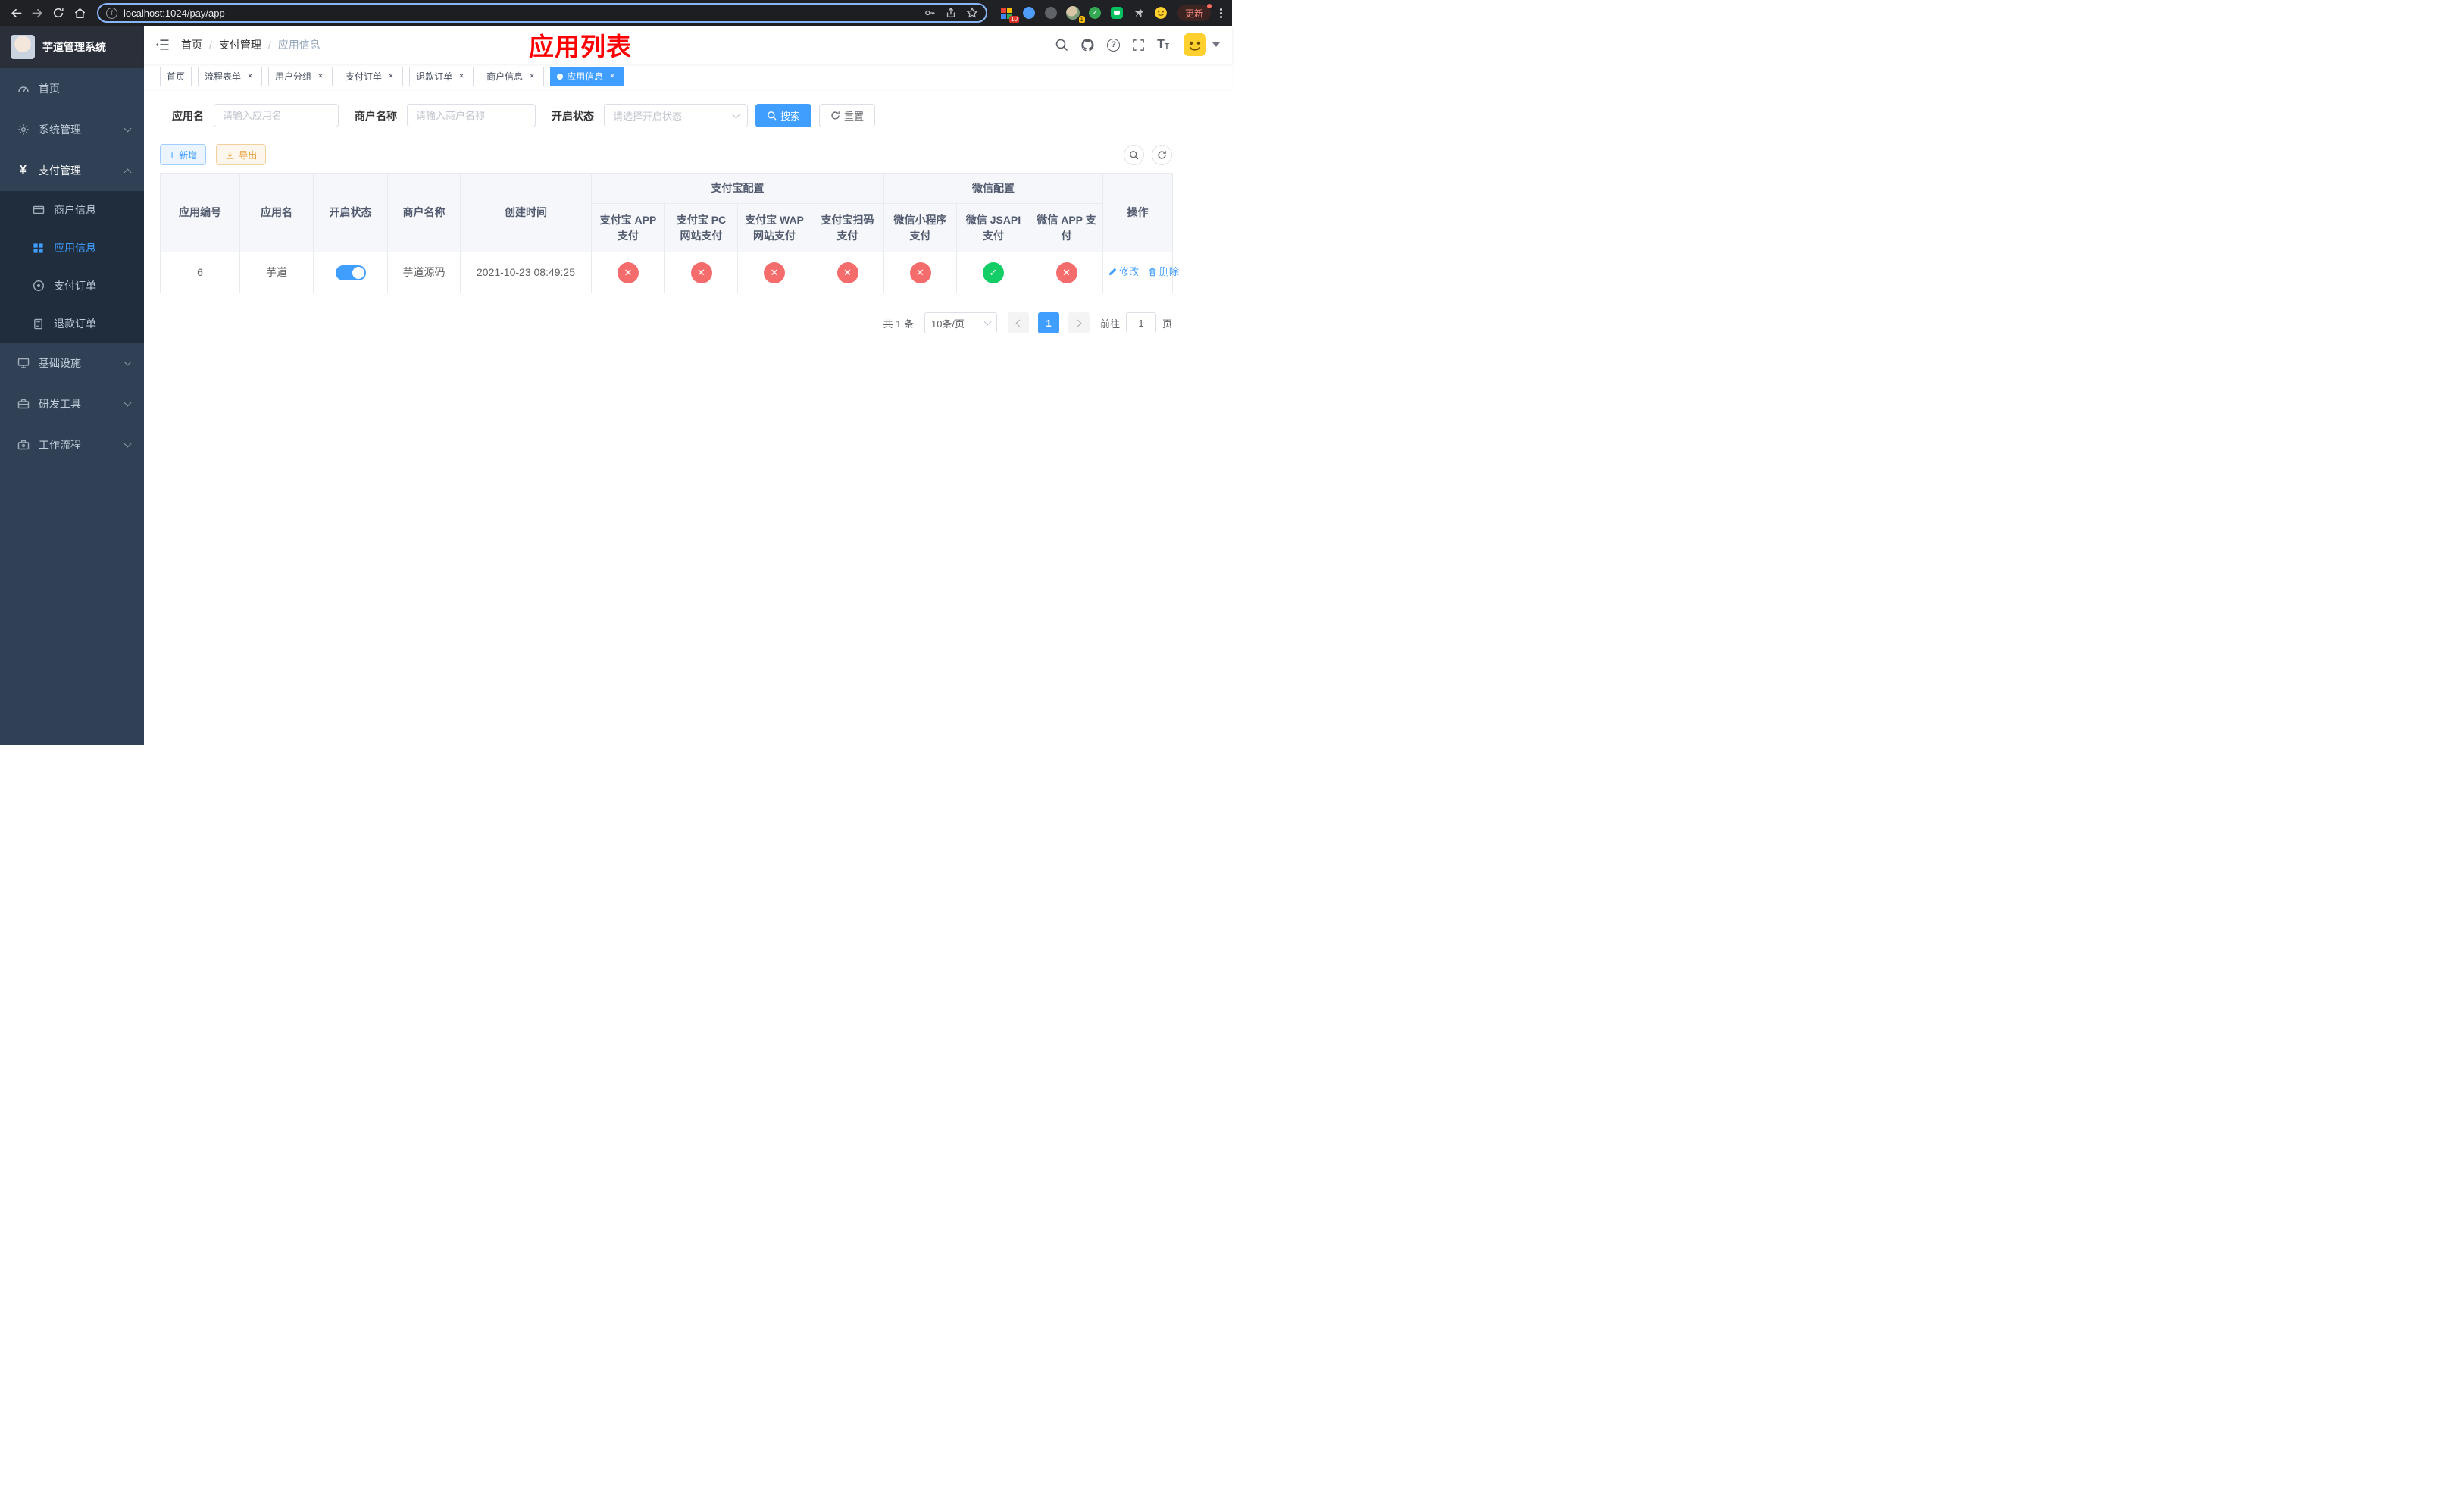  Describe the element at coordinates (1009, 14) in the screenshot. I see `grid-extension-icon: 10` at that location.